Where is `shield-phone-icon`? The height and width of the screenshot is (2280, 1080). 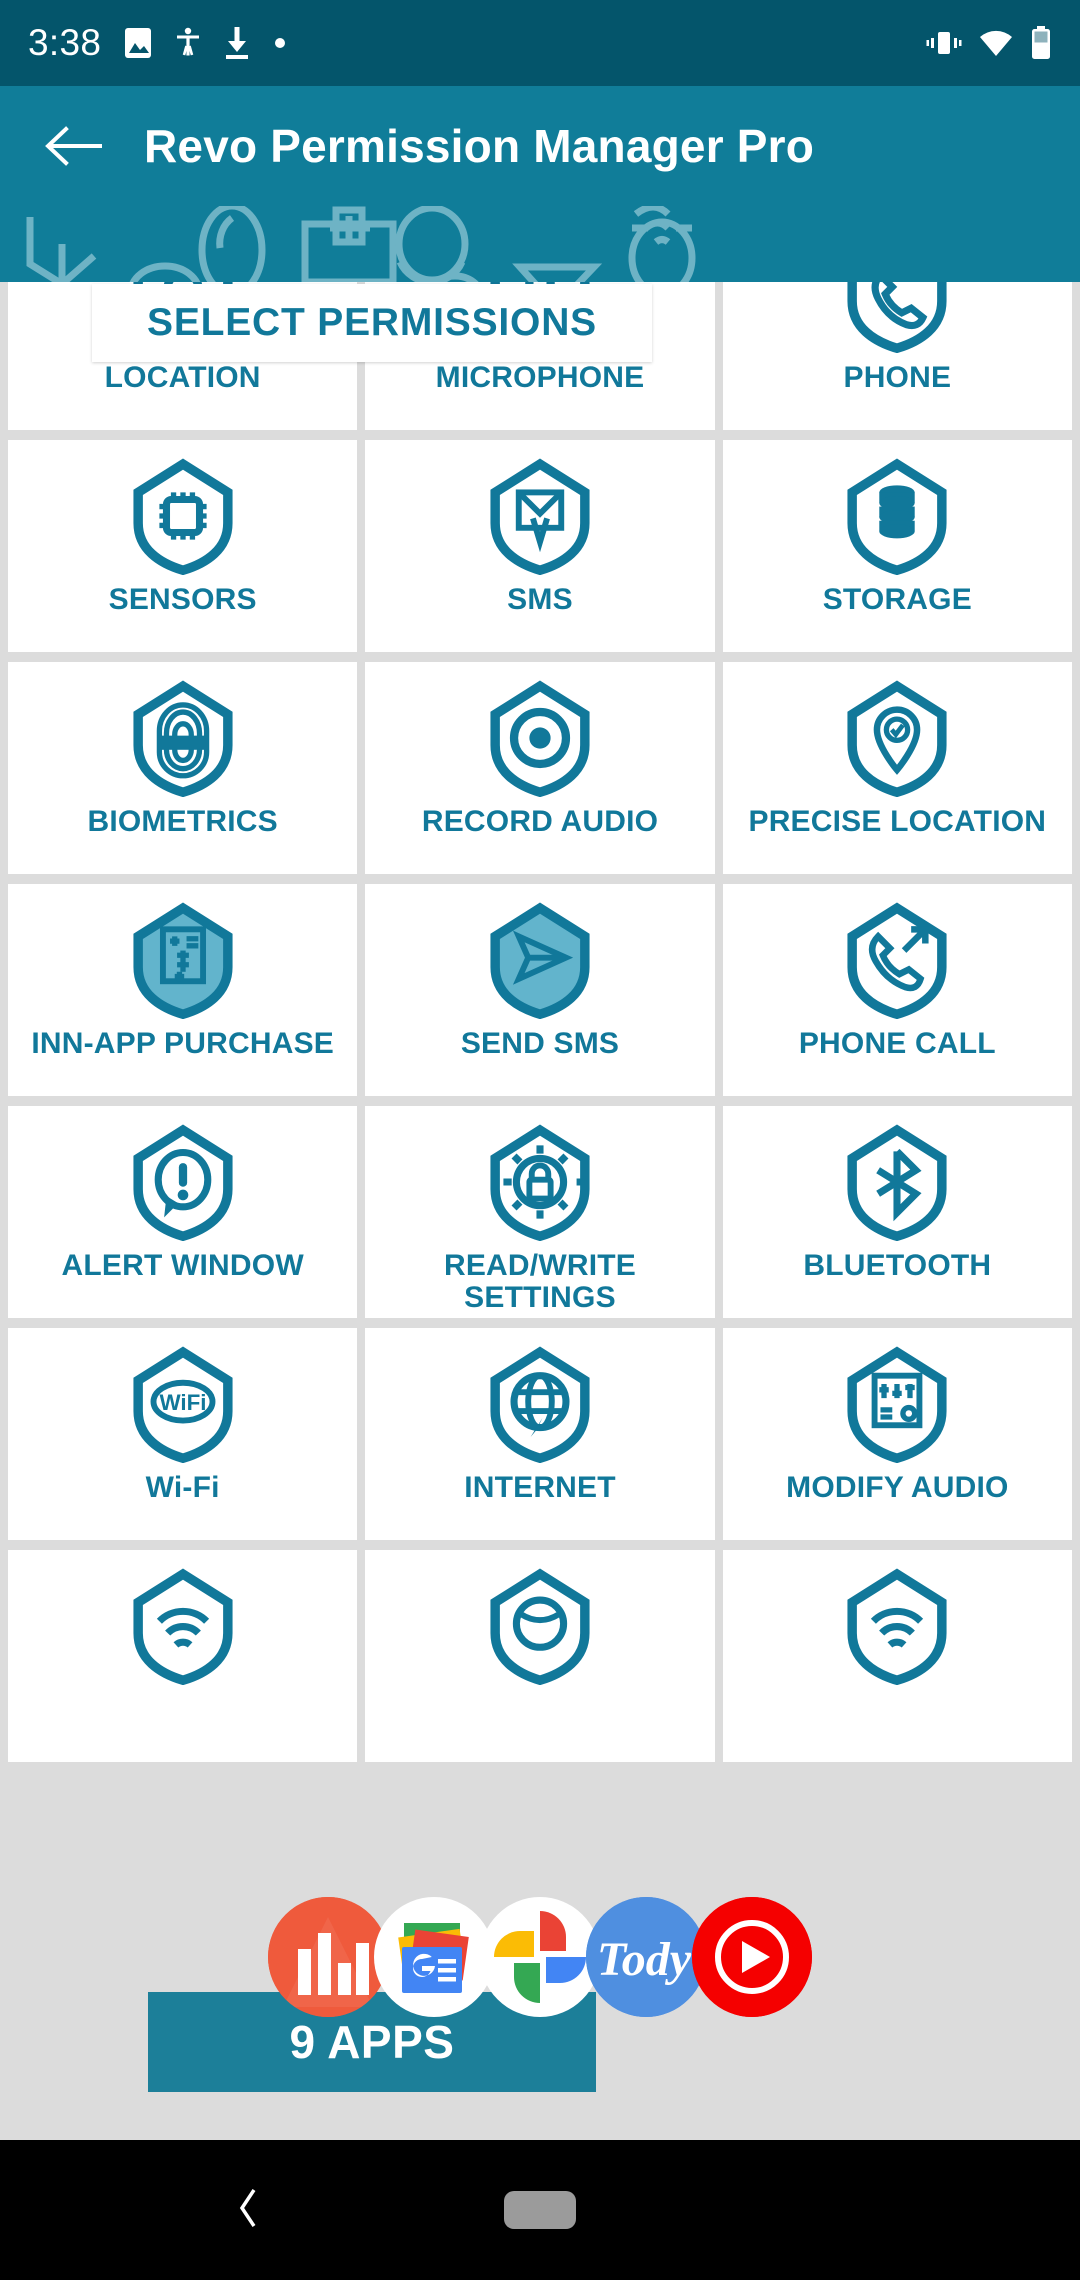
shield-phone-icon is located at coordinates (897, 319).